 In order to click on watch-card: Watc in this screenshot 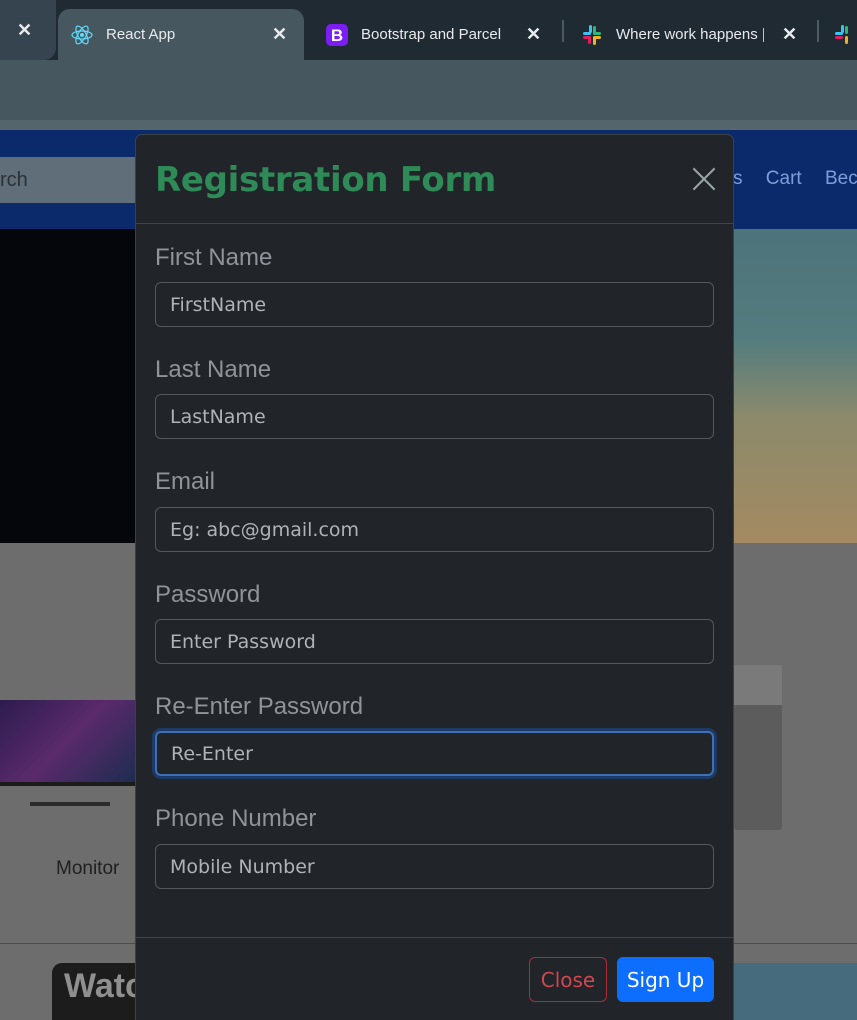, I will do `click(97, 991)`.